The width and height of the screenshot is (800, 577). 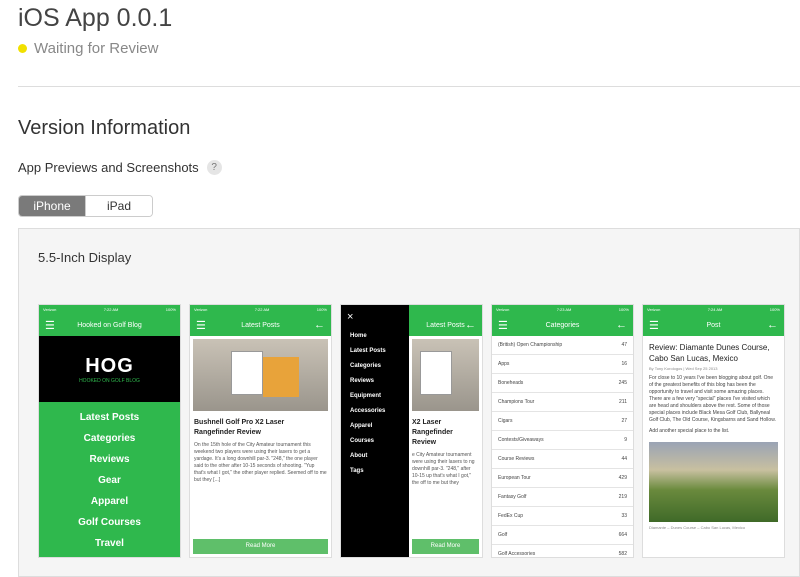 I want to click on display-size-label: 5.5-Inch Display, so click(x=85, y=257).